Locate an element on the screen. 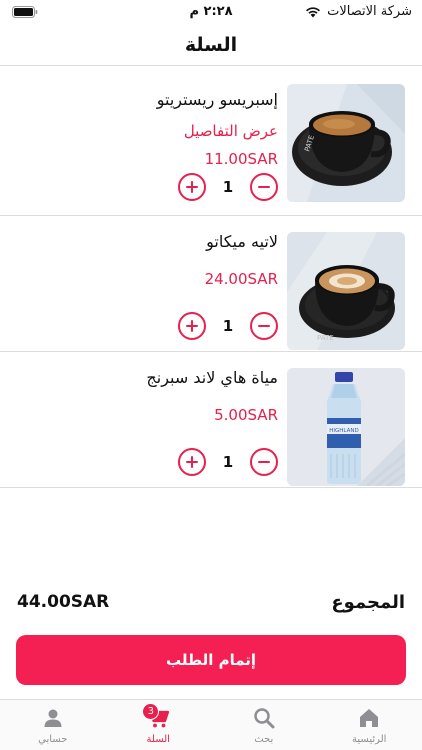 This screenshot has height=750, width=422. total-row: 44.00SAR المجموع is located at coordinates (211, 602).